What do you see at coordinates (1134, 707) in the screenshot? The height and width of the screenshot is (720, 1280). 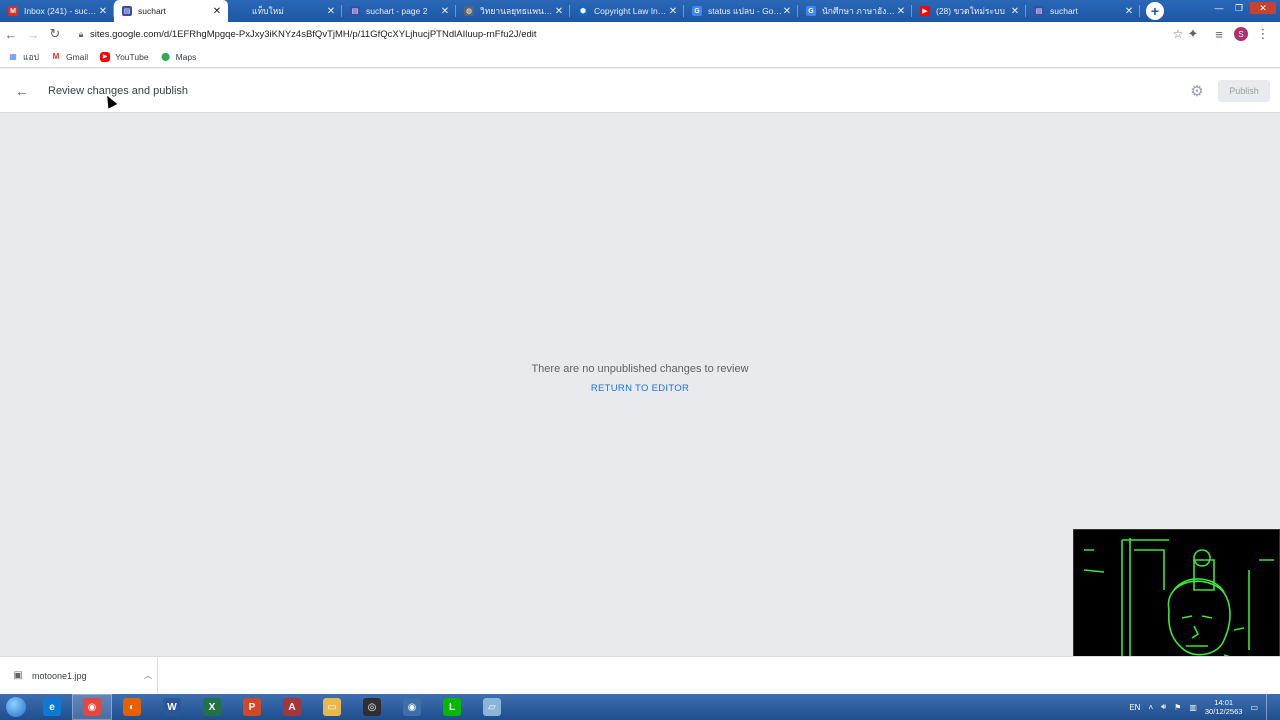 I see `language-indicator: EN` at bounding box center [1134, 707].